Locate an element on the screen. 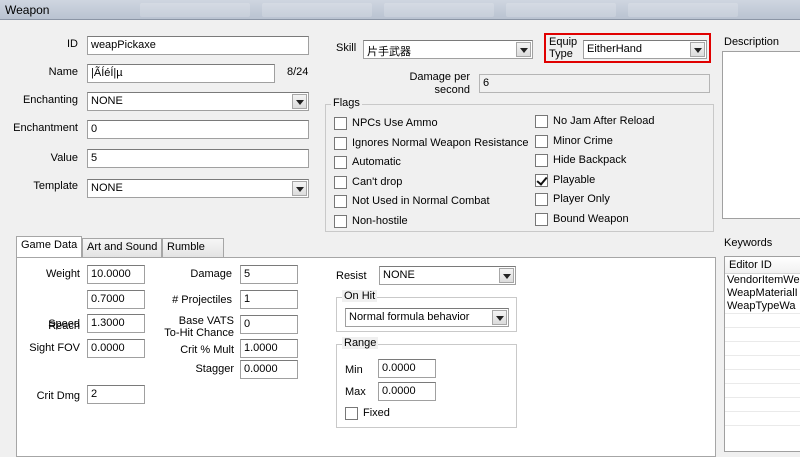  keywords-label: Keywords is located at coordinates (748, 243).